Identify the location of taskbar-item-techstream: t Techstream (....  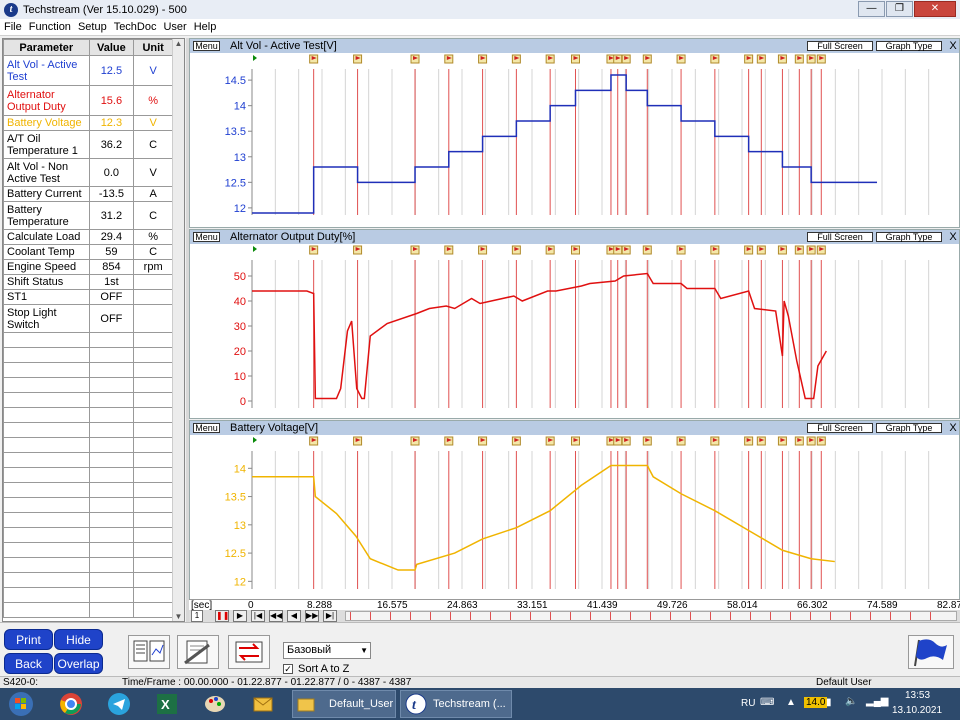
(456, 704).